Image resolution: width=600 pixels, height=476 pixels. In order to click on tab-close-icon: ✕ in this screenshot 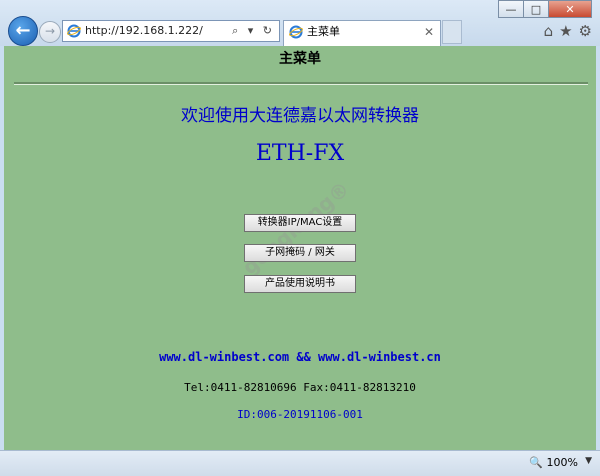, I will do `click(429, 32)`.